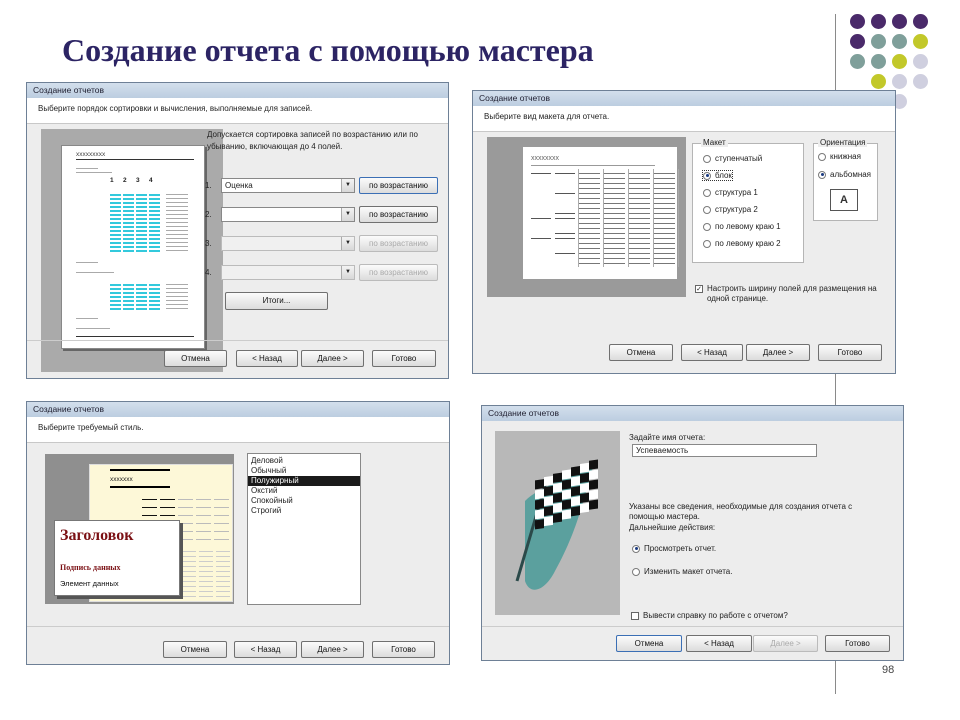 The height and width of the screenshot is (720, 960). I want to click on sample-heading: Заголовок, so click(97, 535).